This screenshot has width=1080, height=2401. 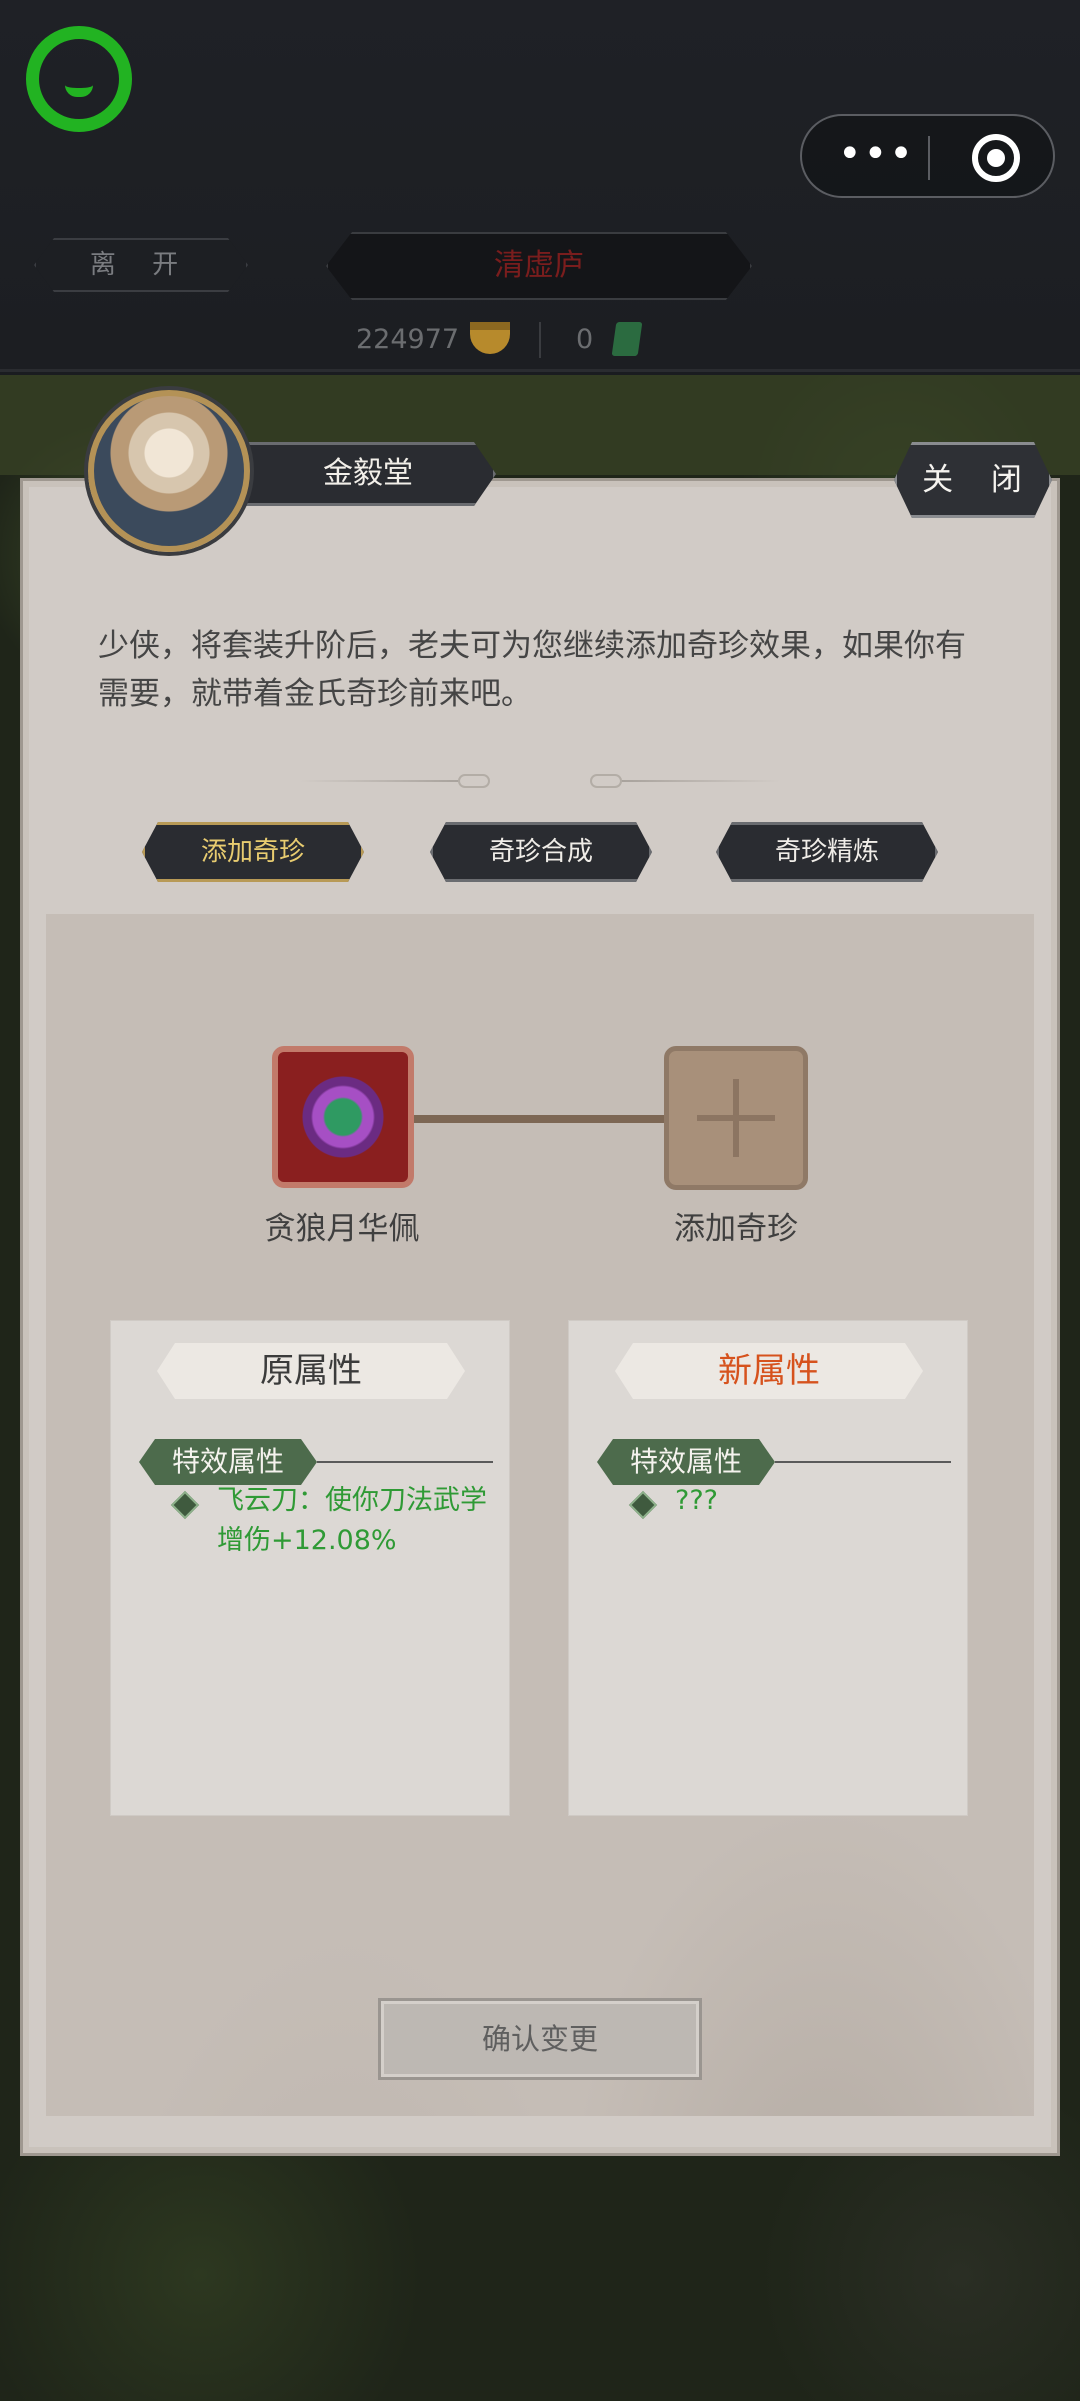 What do you see at coordinates (769, 1371) in the screenshot?
I see `new-attributes-title: 新属性` at bounding box center [769, 1371].